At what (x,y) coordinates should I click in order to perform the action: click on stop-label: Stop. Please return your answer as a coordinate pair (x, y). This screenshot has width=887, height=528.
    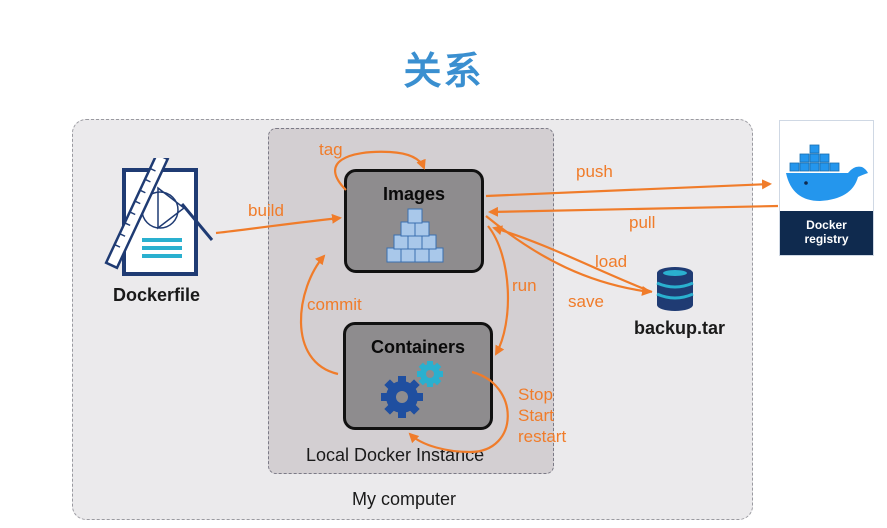
    Looking at the image, I should click on (535, 394).